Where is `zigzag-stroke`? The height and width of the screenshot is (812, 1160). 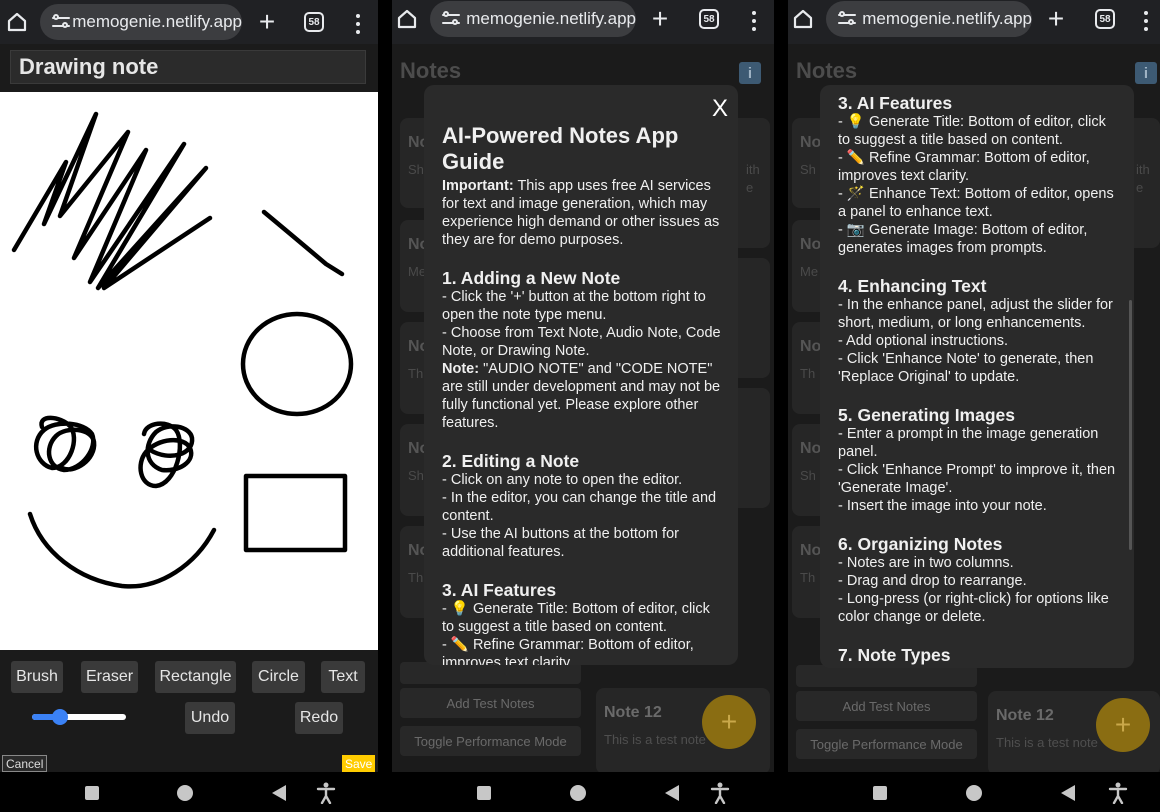 zigzag-stroke is located at coordinates (112, 201).